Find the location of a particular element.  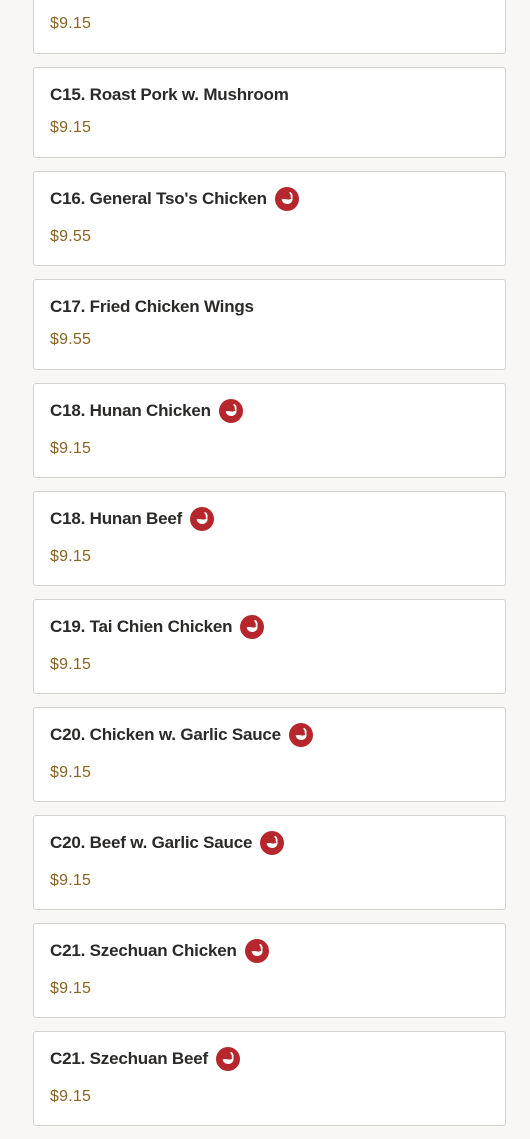

menu-item-name-row: C16. General Tso's Chicken is located at coordinates (174, 199).